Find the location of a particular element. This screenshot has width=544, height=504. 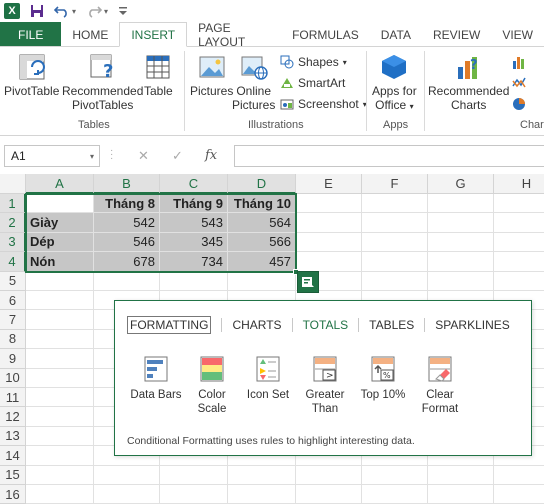

cell: 734 is located at coordinates (194, 262).